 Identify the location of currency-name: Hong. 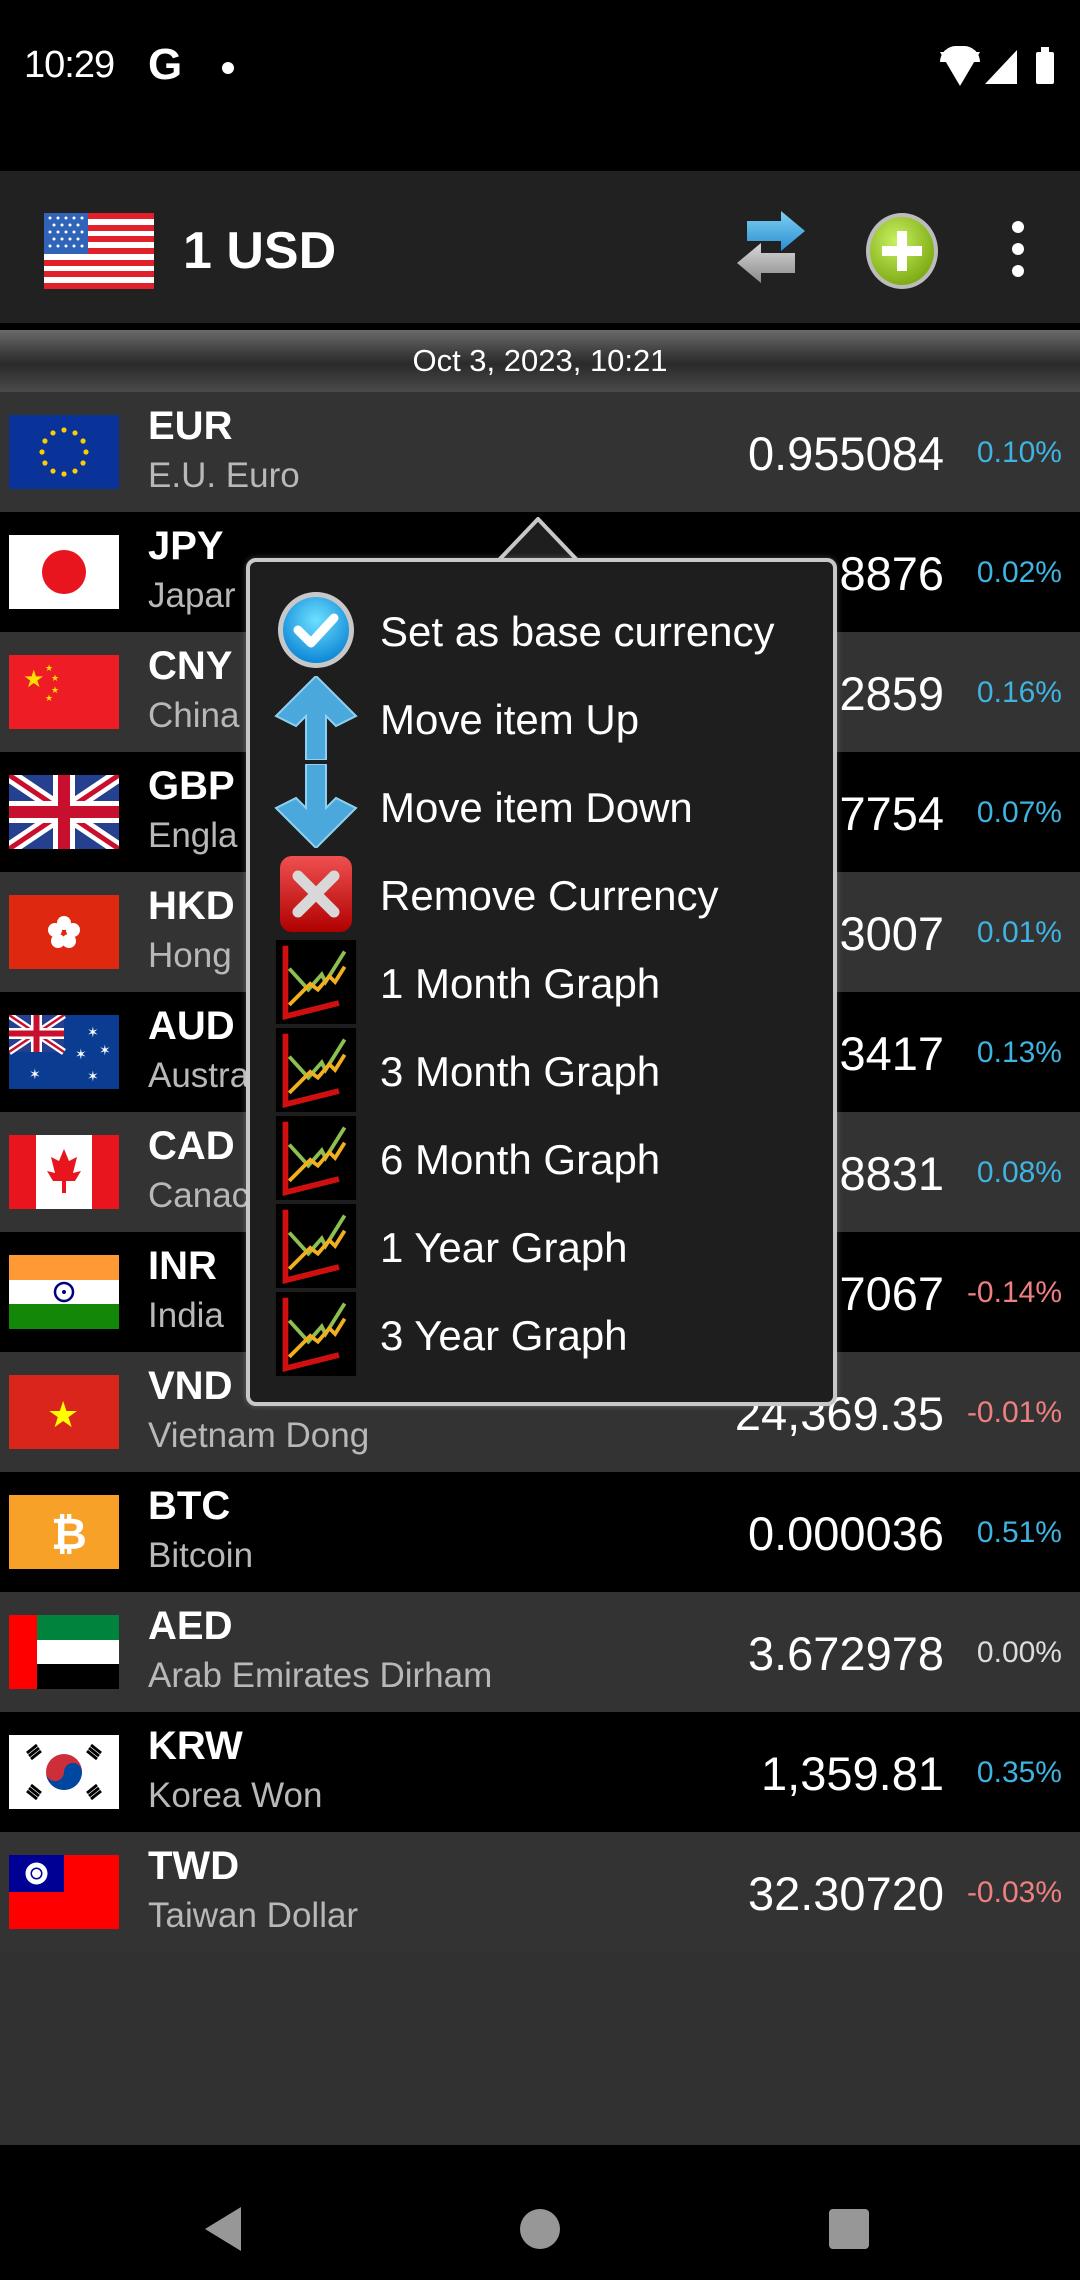
(190, 955).